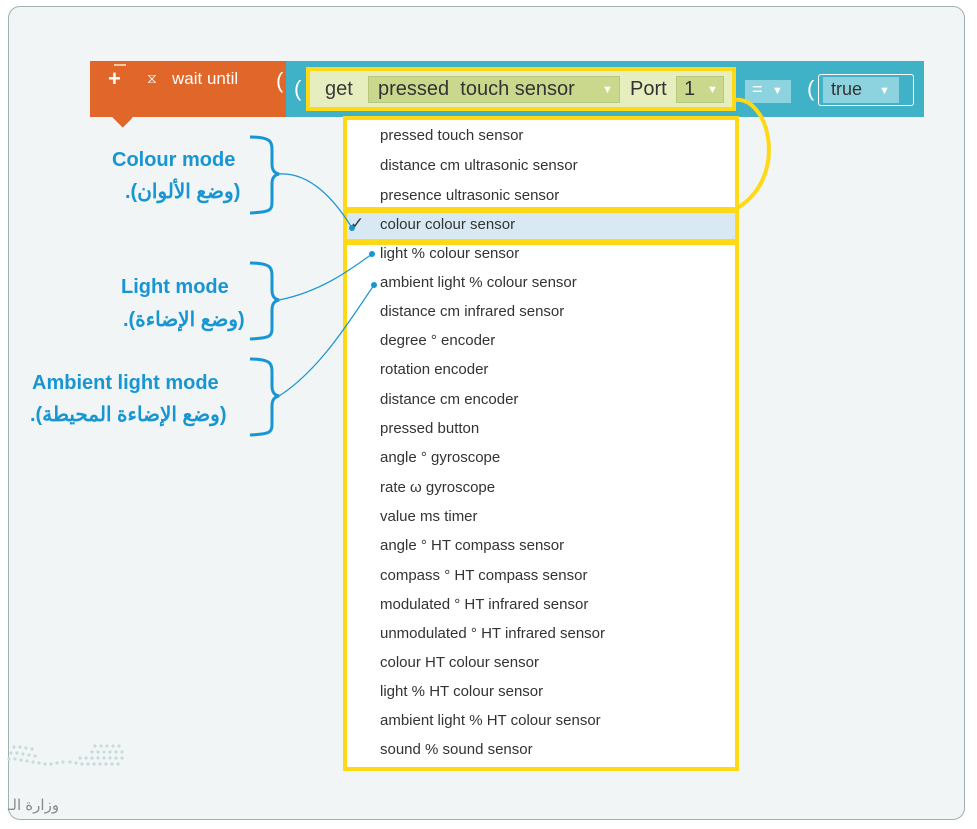  I want to click on ministry-text: وزارة الـ, so click(34, 805).